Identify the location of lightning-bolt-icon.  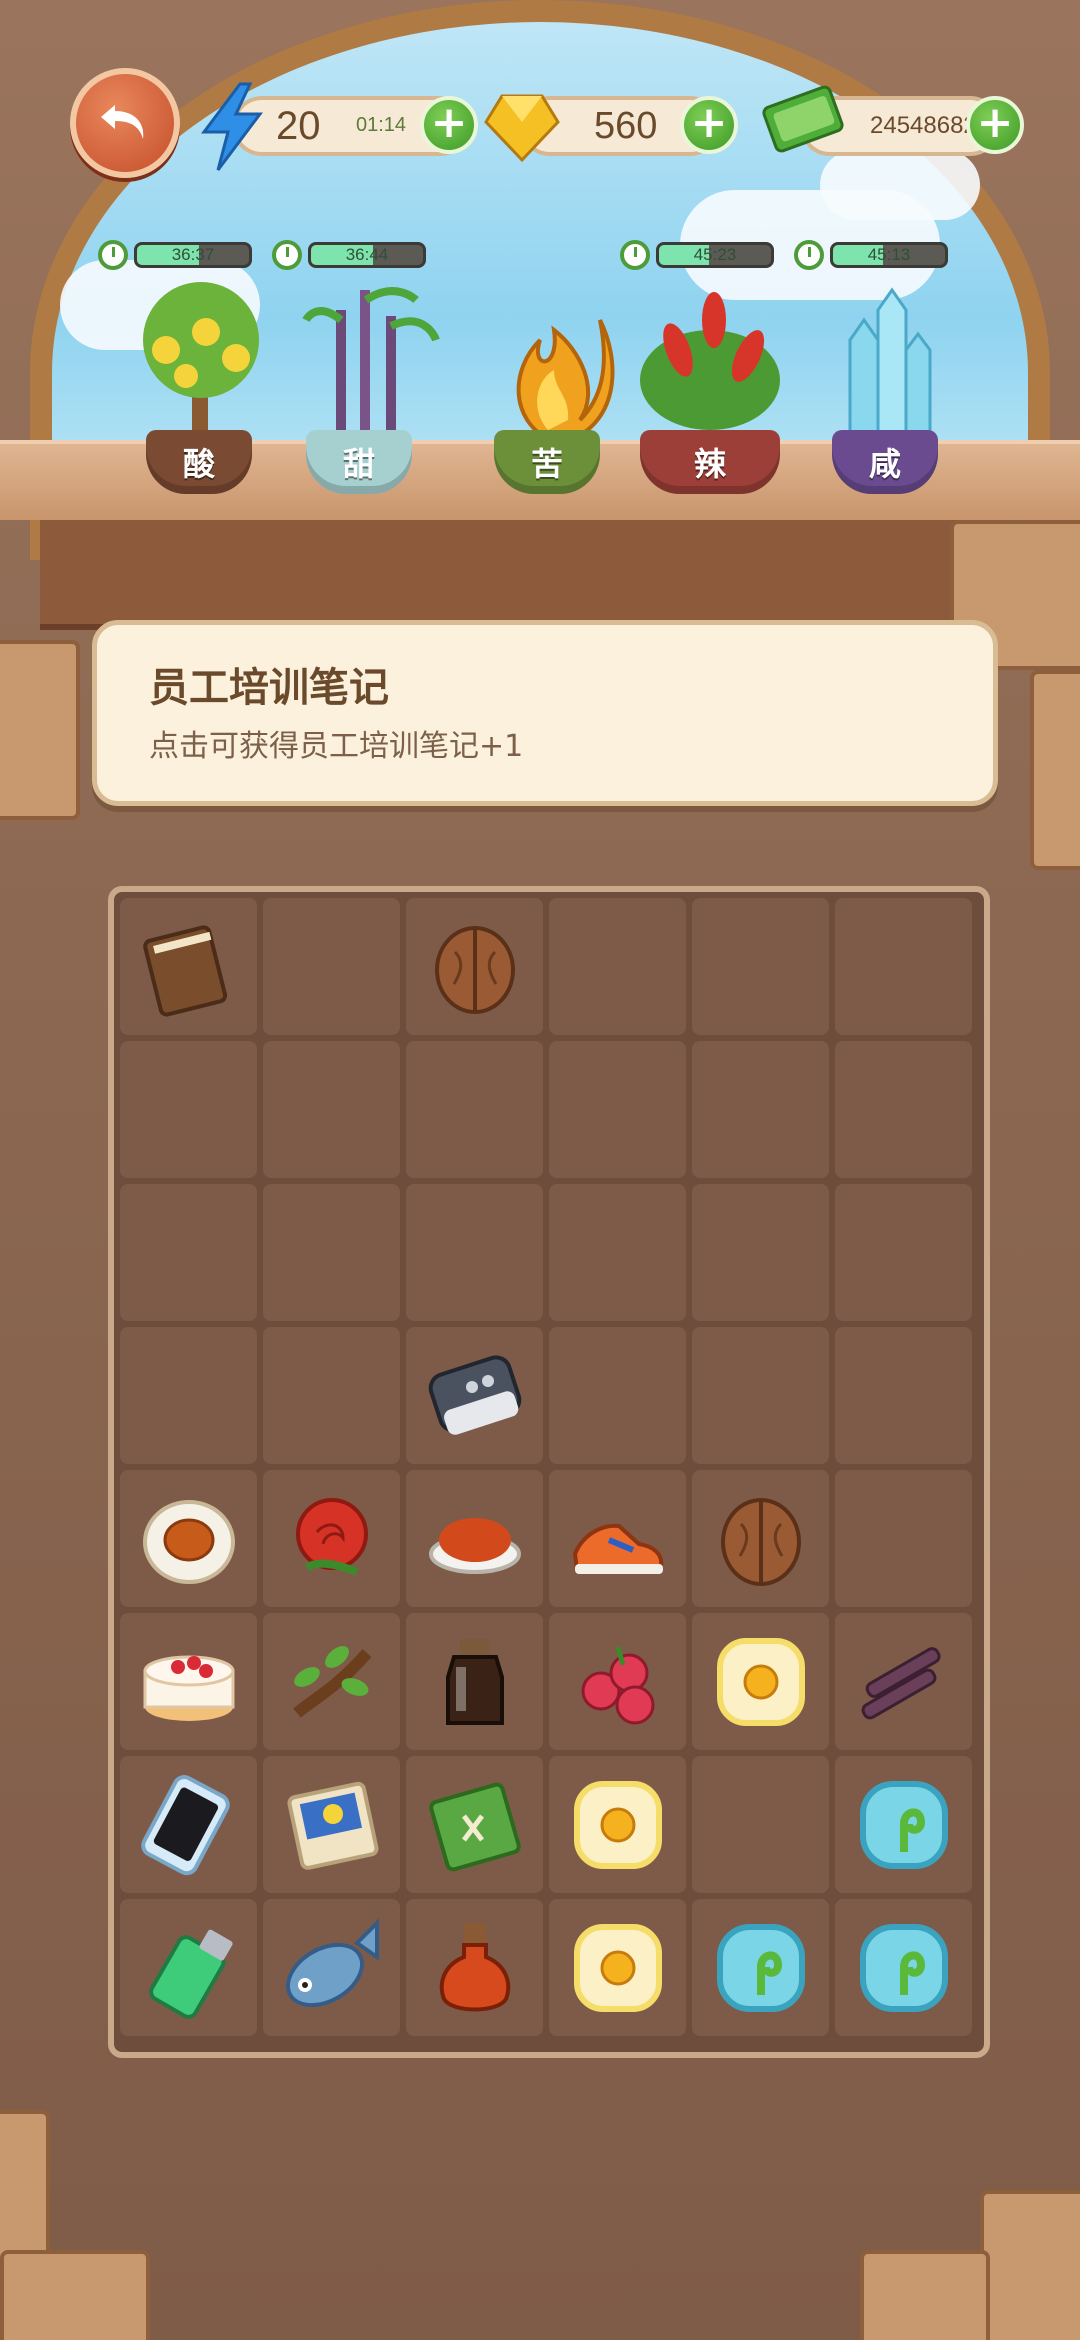
(232, 127).